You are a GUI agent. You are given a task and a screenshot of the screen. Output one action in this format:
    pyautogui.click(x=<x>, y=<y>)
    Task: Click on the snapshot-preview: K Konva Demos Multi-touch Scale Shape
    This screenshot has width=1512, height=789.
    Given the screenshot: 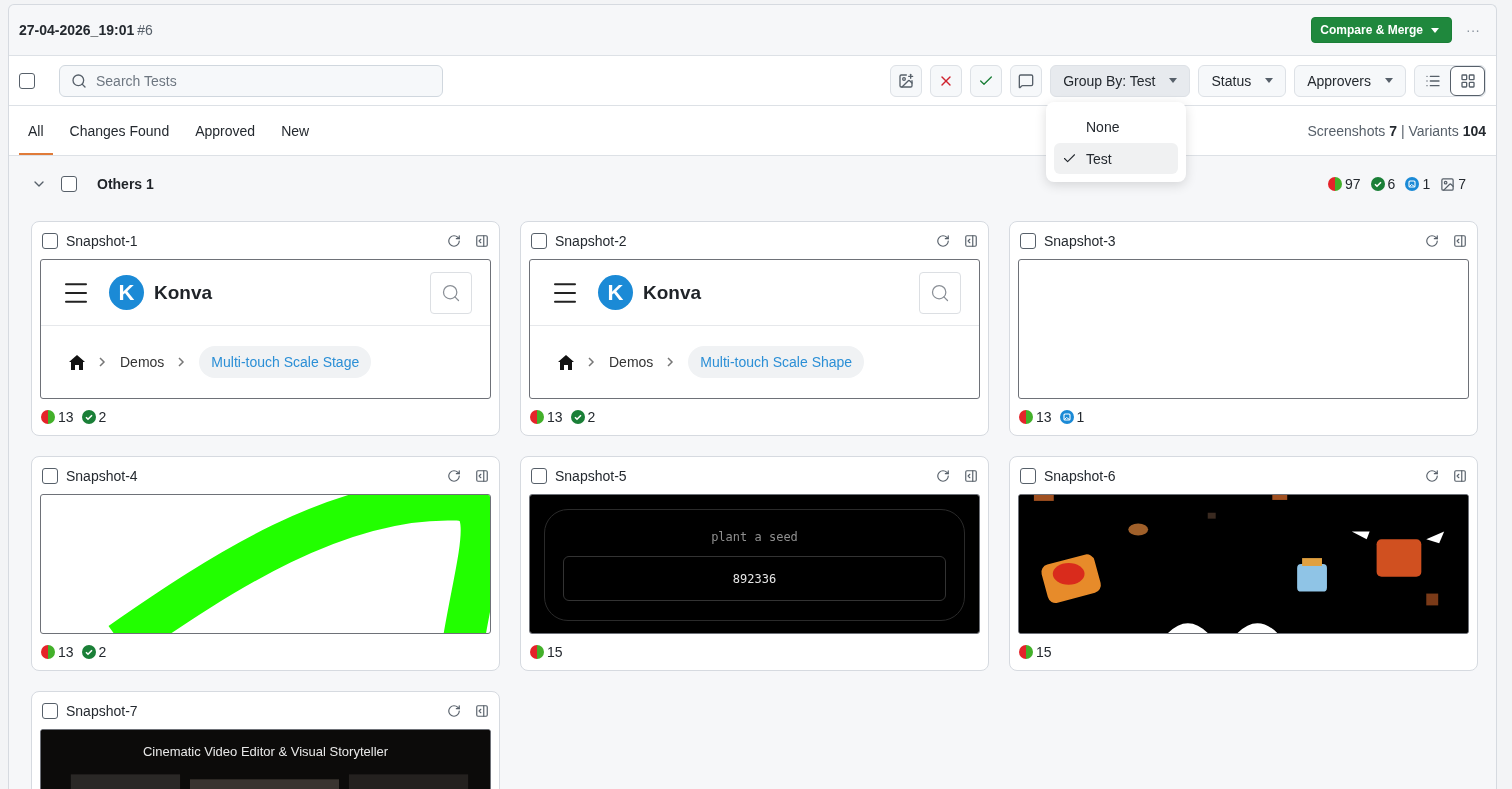 What is the action you would take?
    pyautogui.click(x=754, y=329)
    